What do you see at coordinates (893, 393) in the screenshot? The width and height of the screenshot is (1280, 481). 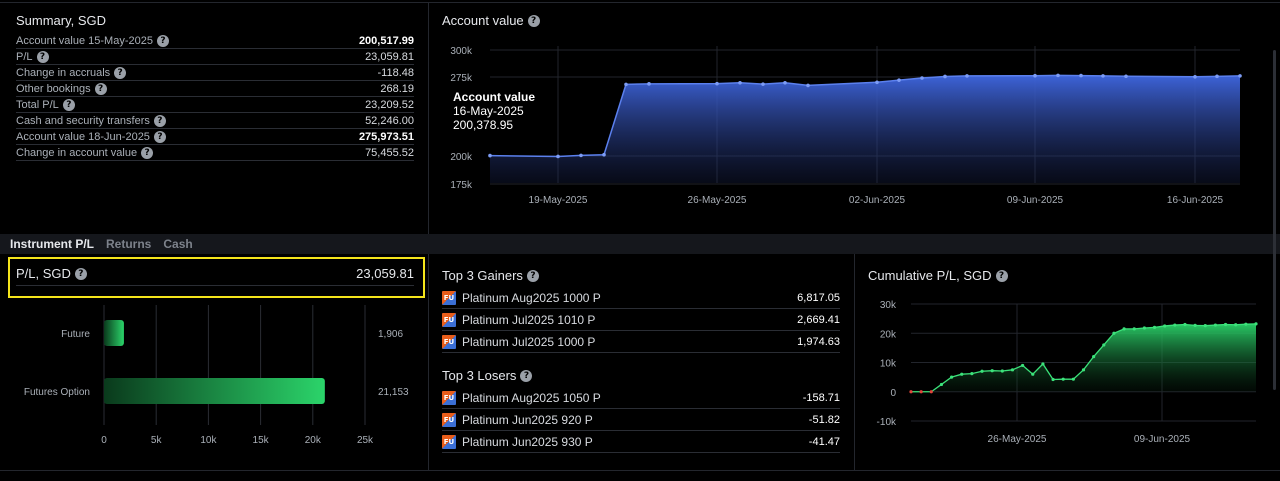 I see `y-tick-label: 0` at bounding box center [893, 393].